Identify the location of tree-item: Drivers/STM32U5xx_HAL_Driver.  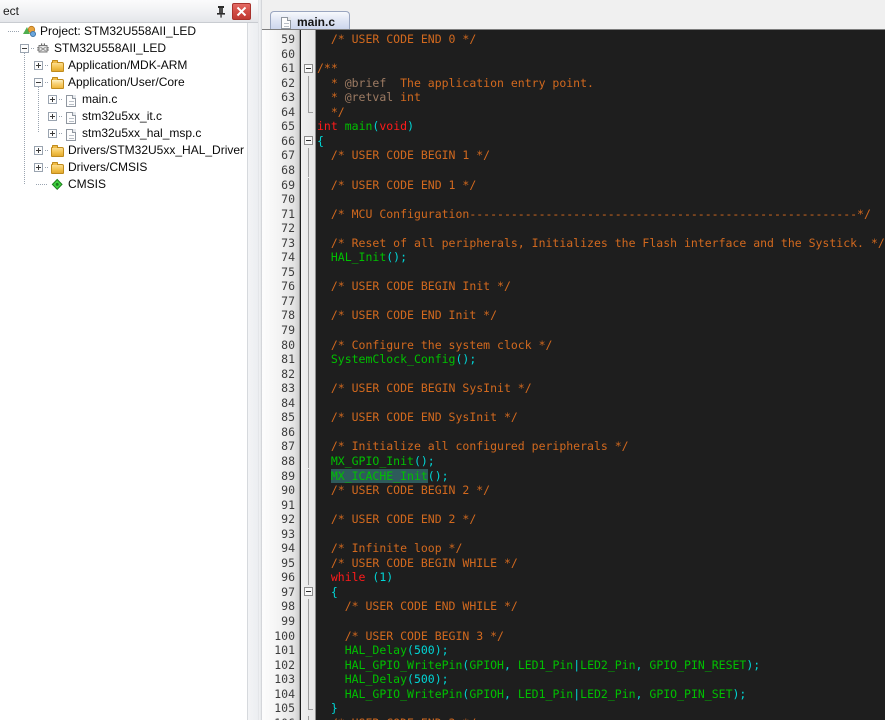
(123, 150).